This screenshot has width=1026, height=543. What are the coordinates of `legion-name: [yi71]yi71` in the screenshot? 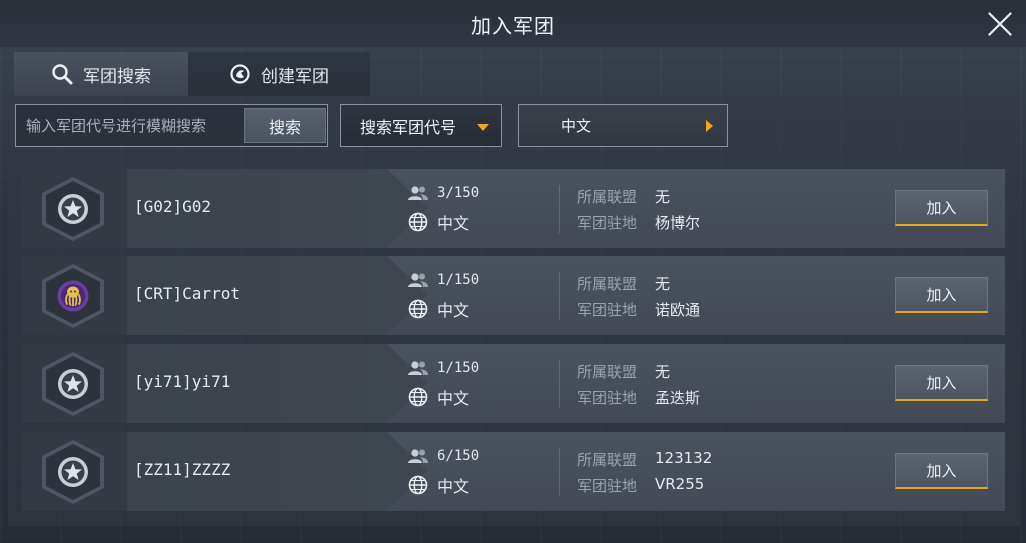 It's located at (182, 381).